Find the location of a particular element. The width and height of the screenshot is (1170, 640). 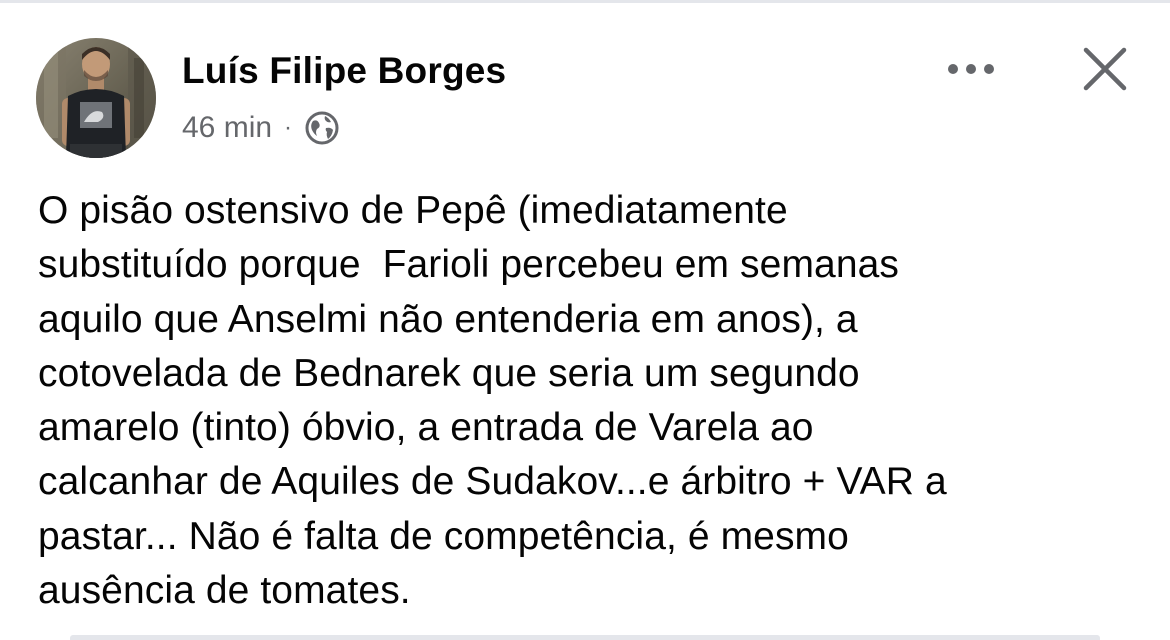

close-icon is located at coordinates (1105, 69).